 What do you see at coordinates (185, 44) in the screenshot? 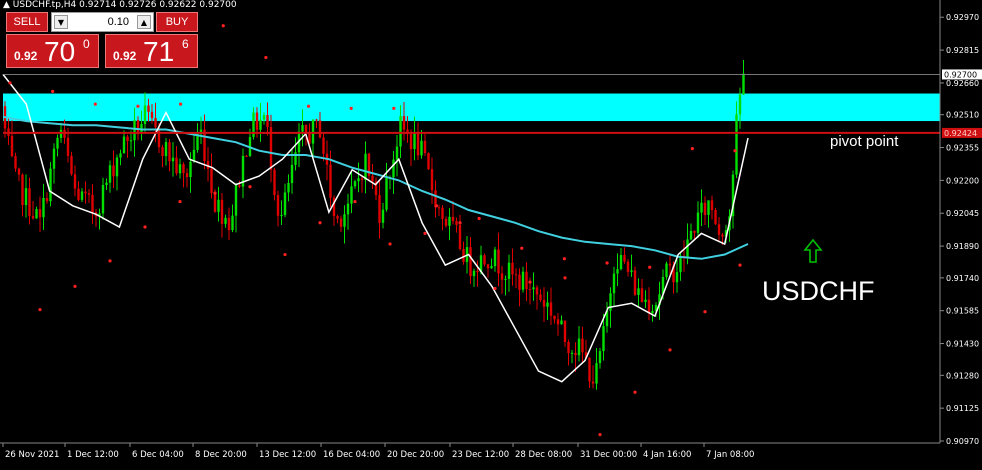
I see `ask-price-fraction: 6` at bounding box center [185, 44].